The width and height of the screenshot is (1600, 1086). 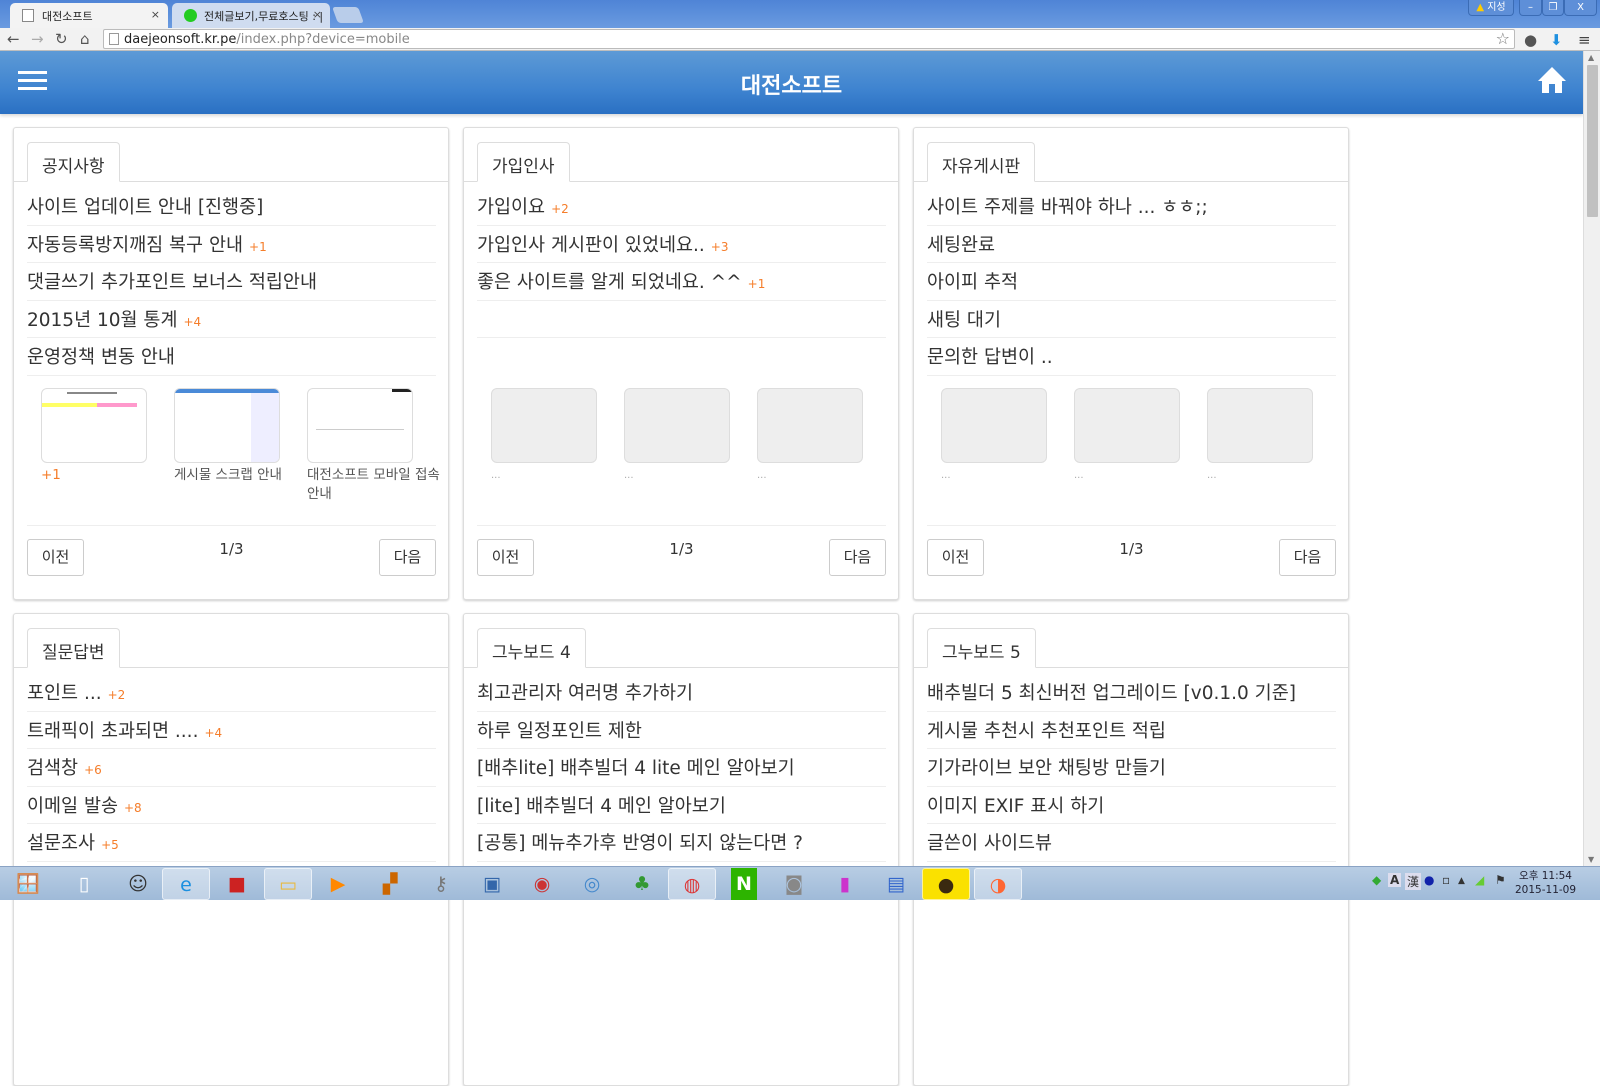 What do you see at coordinates (231, 693) in the screenshot?
I see `list-item: 포인트 ... +2` at bounding box center [231, 693].